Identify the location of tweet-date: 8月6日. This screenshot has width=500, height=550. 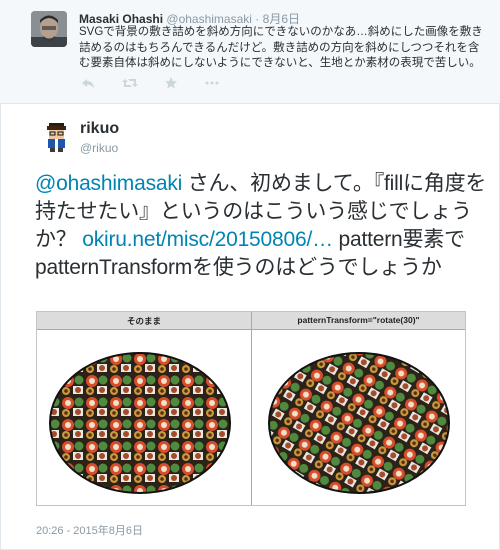
(281, 19).